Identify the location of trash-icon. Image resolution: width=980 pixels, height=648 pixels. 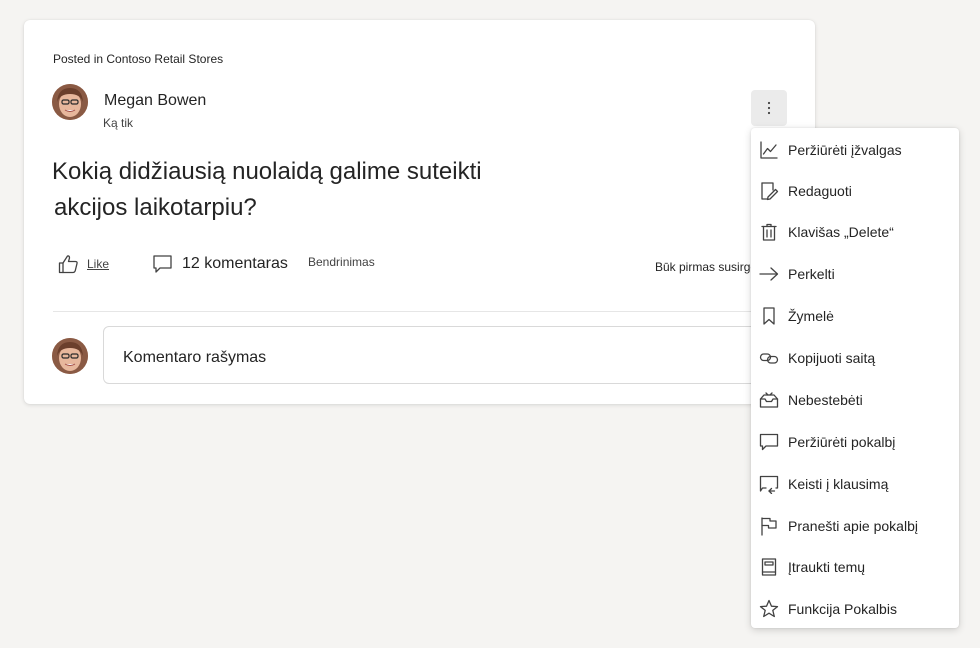
(769, 232).